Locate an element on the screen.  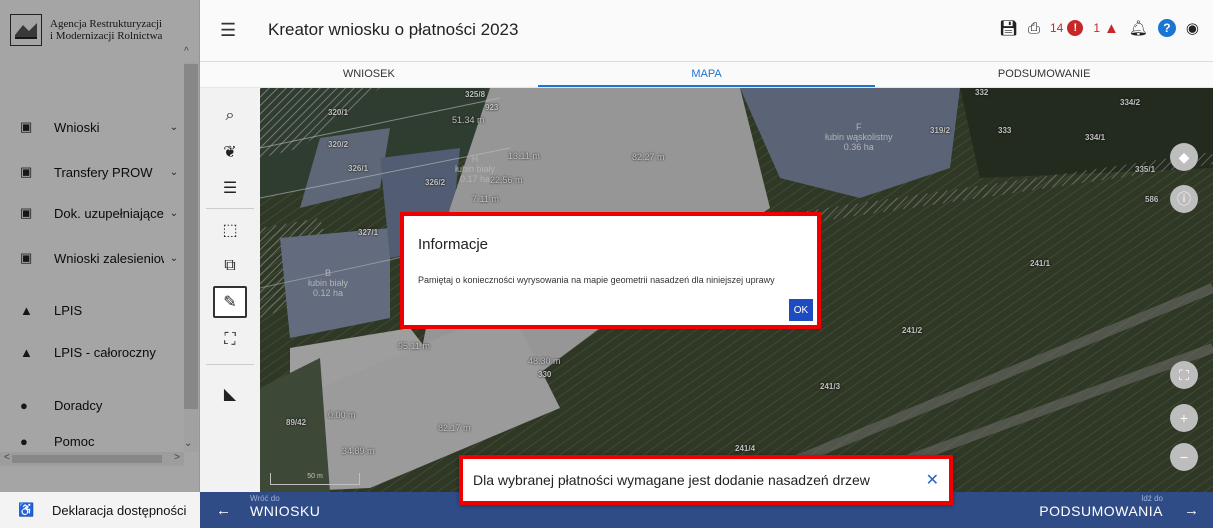
tab-bar: WNIOSEK MAPA PODSUMOWANIE is located at coordinates (706, 75).